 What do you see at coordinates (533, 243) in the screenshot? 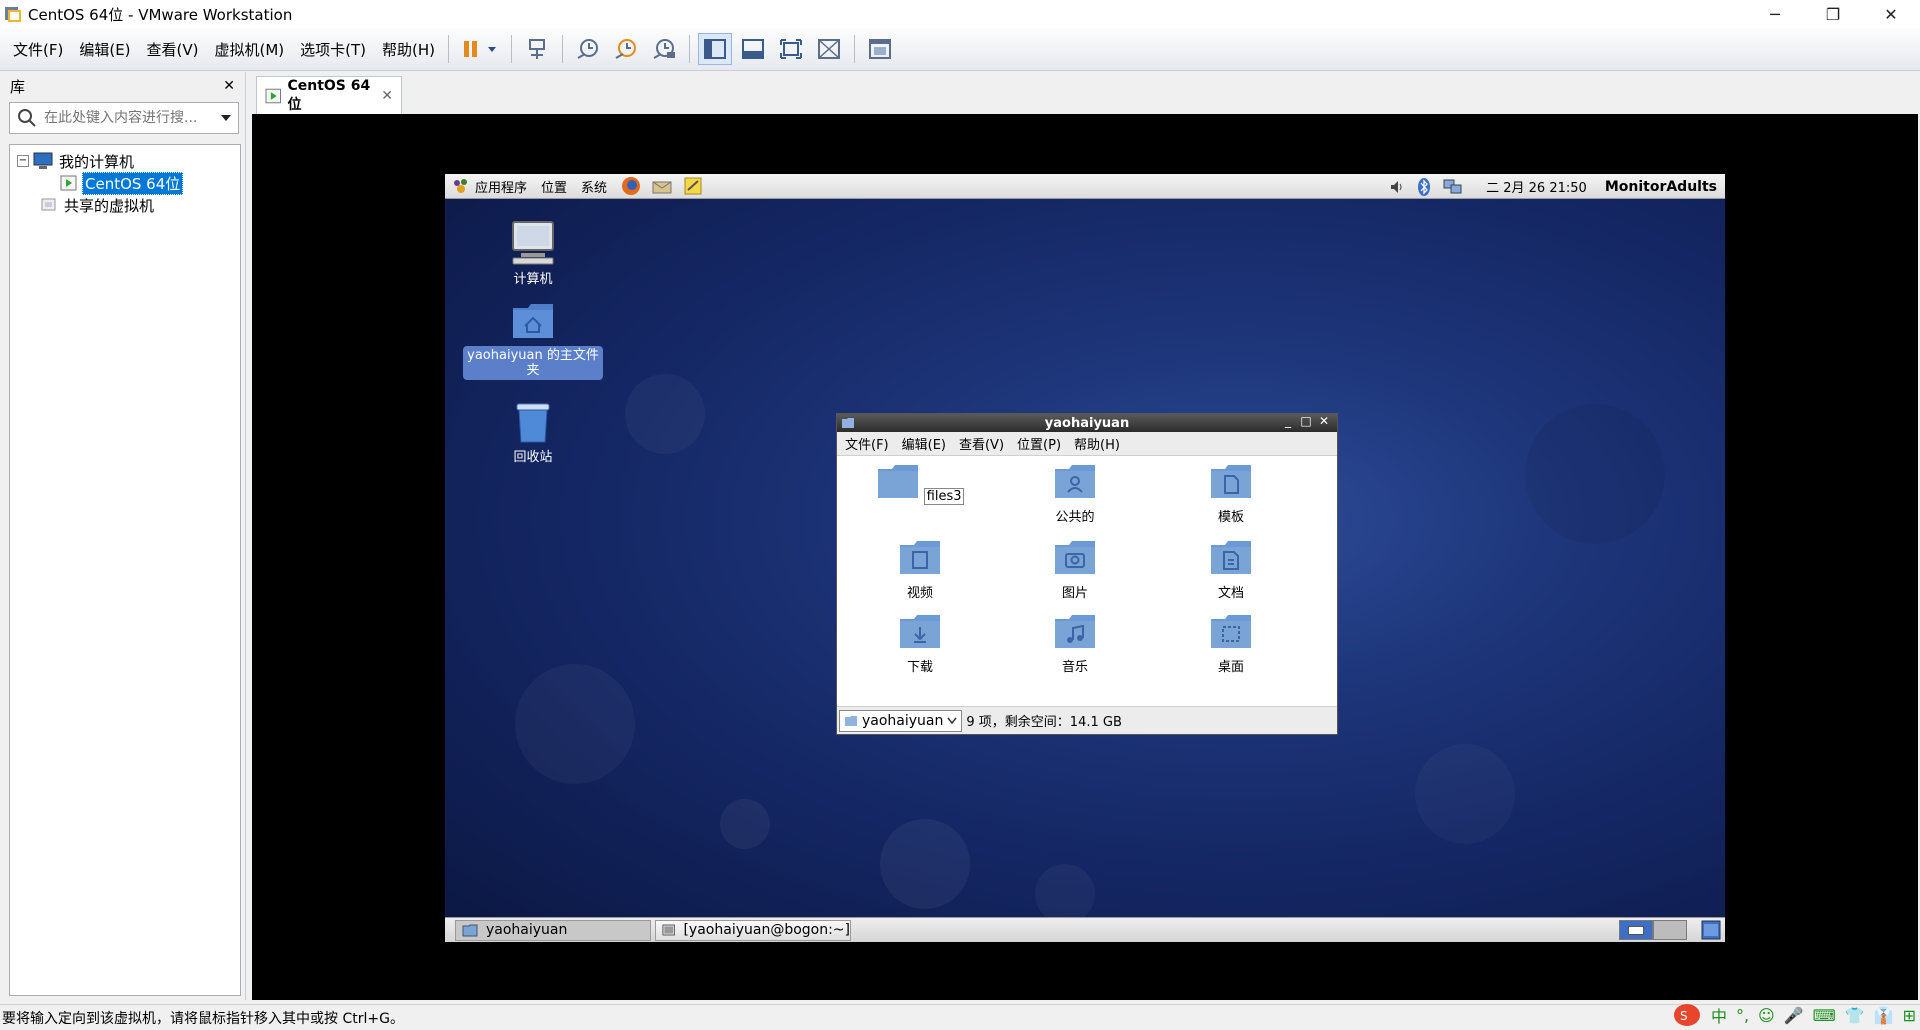
I see `computer-icon` at bounding box center [533, 243].